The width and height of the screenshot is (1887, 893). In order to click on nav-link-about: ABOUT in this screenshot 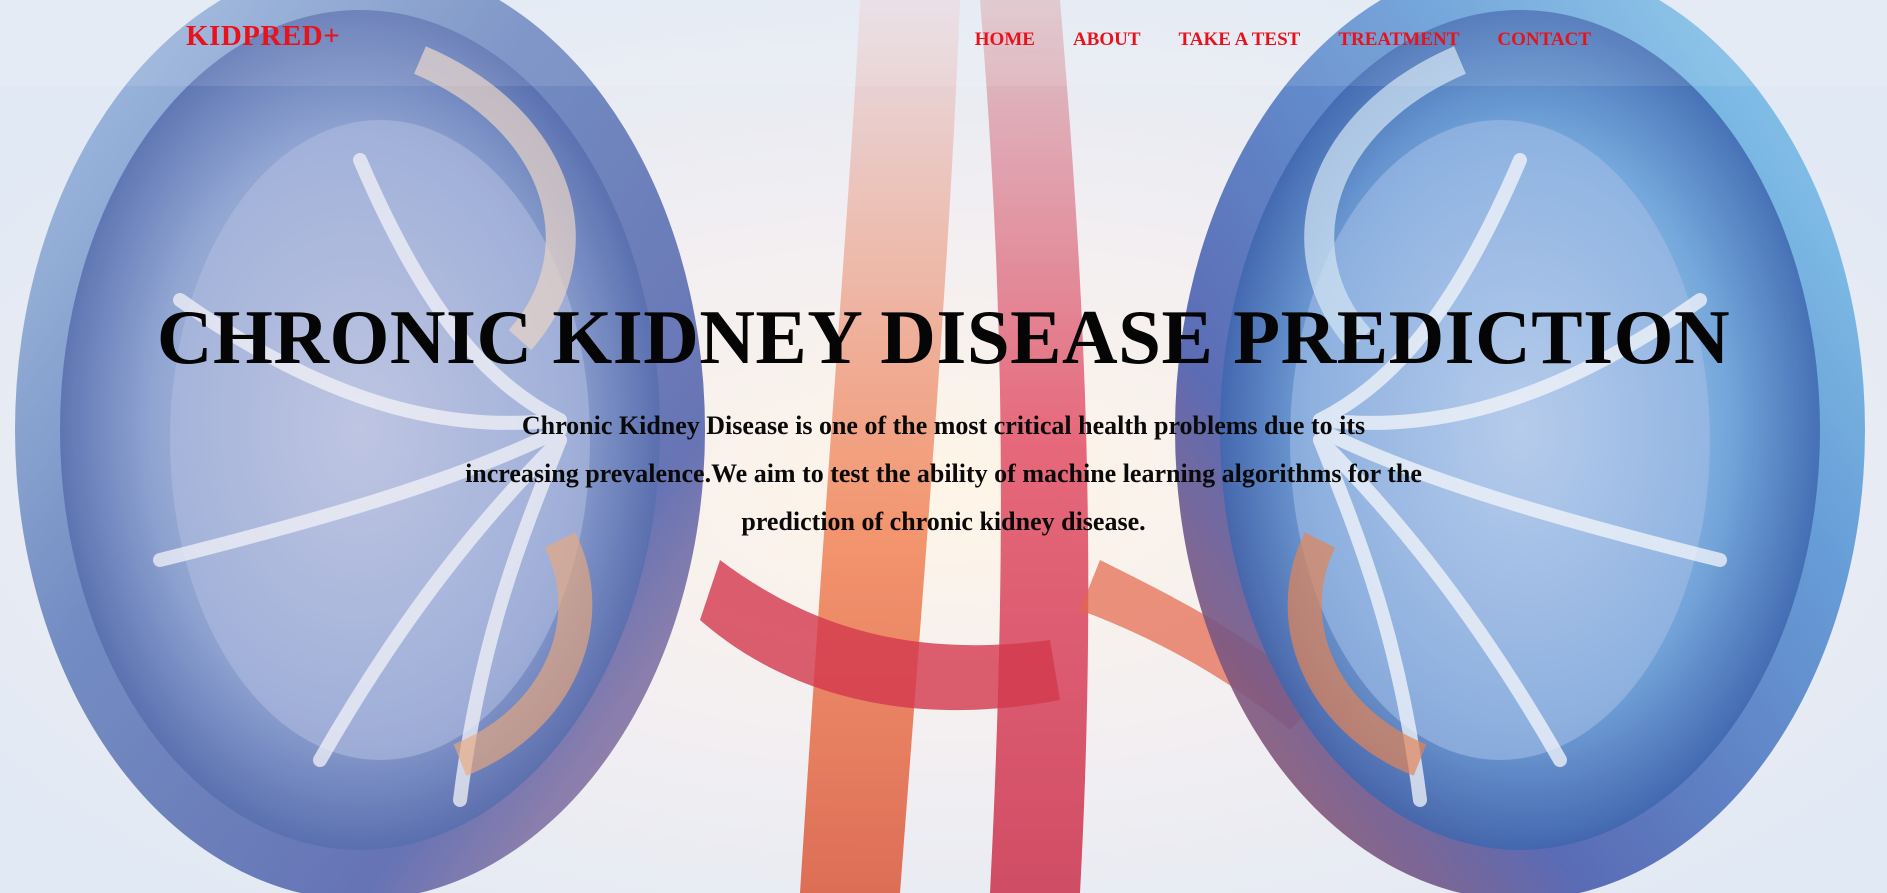, I will do `click(1107, 40)`.